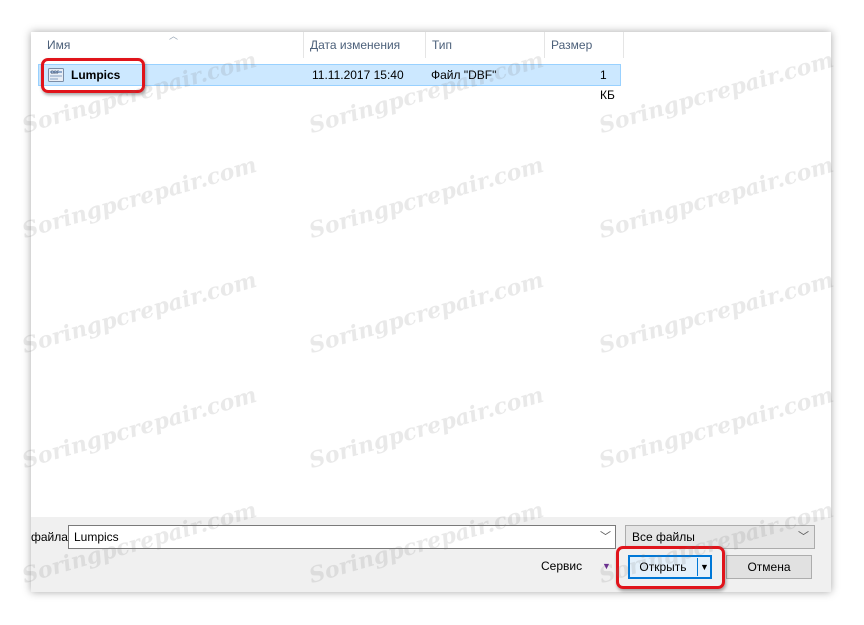  What do you see at coordinates (464, 75) in the screenshot?
I see `file-type: Файл "DBF"` at bounding box center [464, 75].